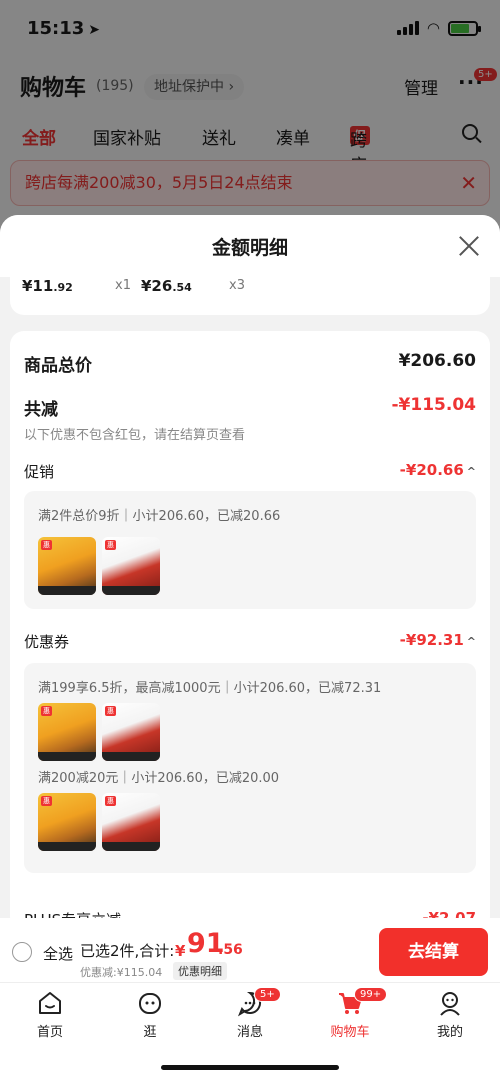 Image resolution: width=500 pixels, height=1082 pixels. Describe the element at coordinates (47, 642) in the screenshot. I see `coupon-label: 优惠券` at that location.